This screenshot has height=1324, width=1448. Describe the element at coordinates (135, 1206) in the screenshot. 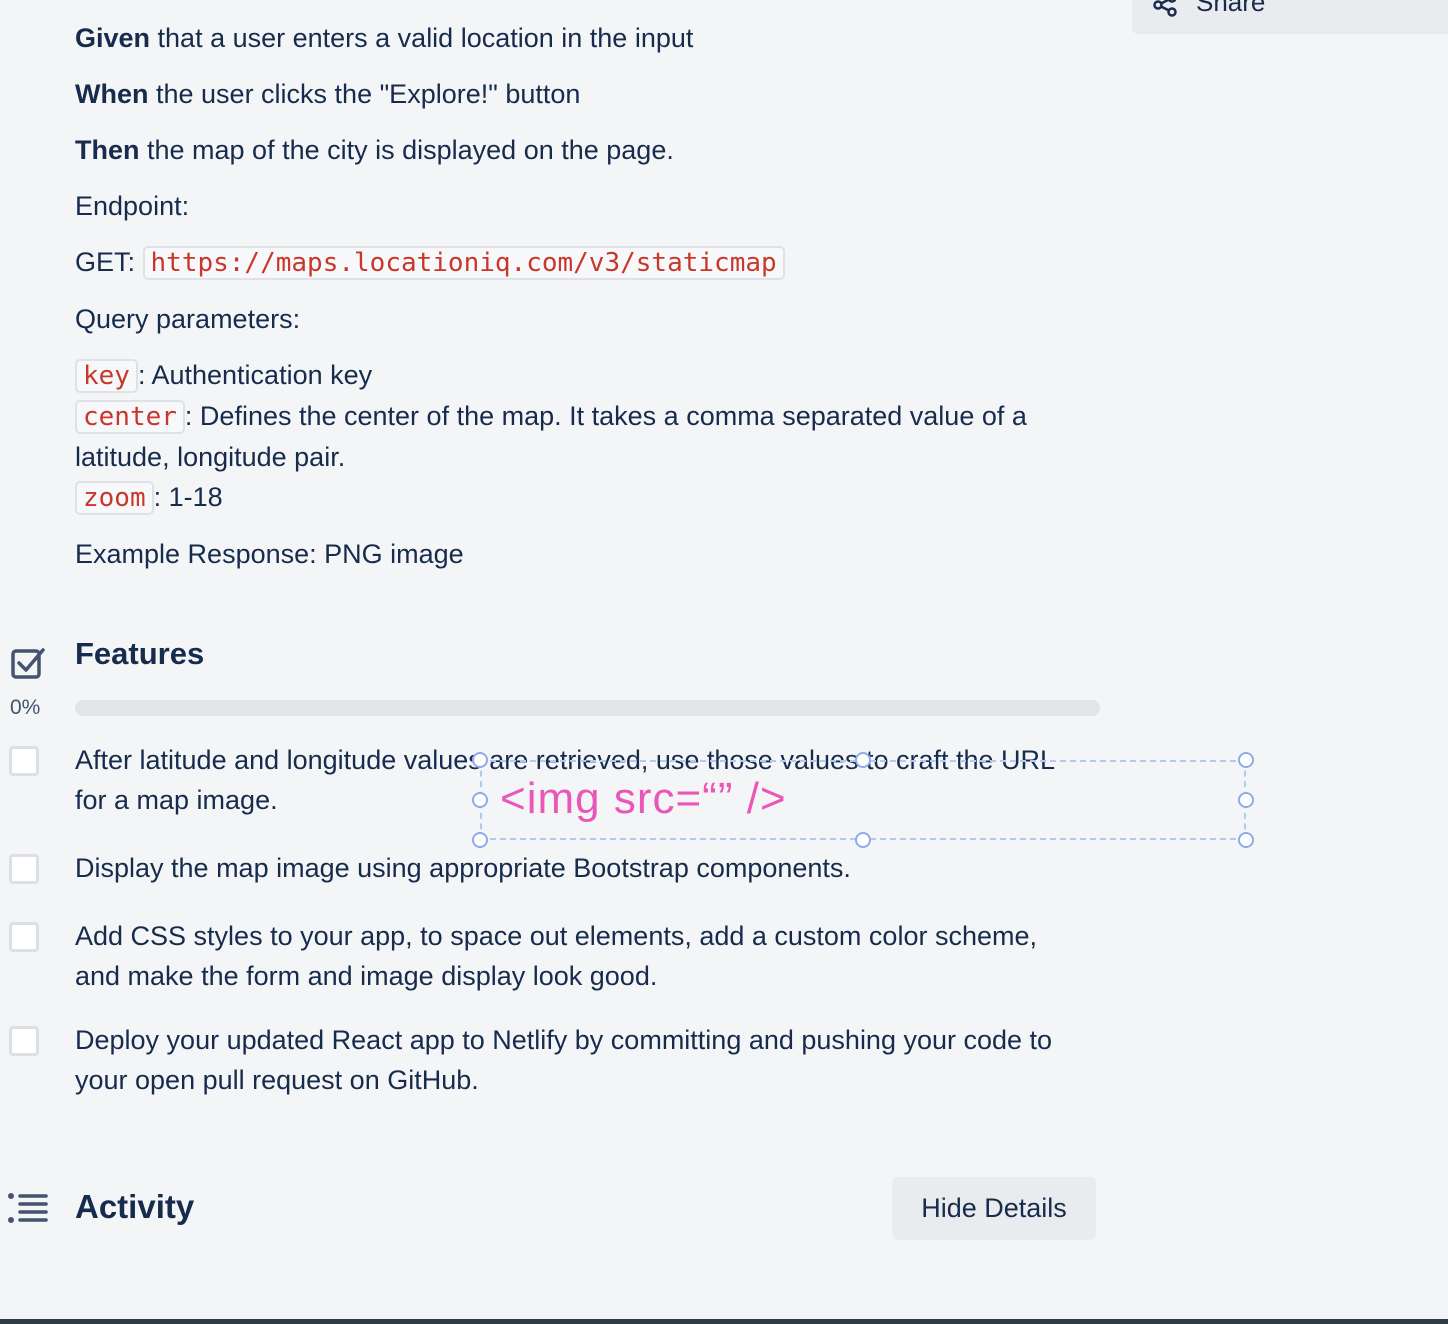

I see `activity-title: Activity` at that location.